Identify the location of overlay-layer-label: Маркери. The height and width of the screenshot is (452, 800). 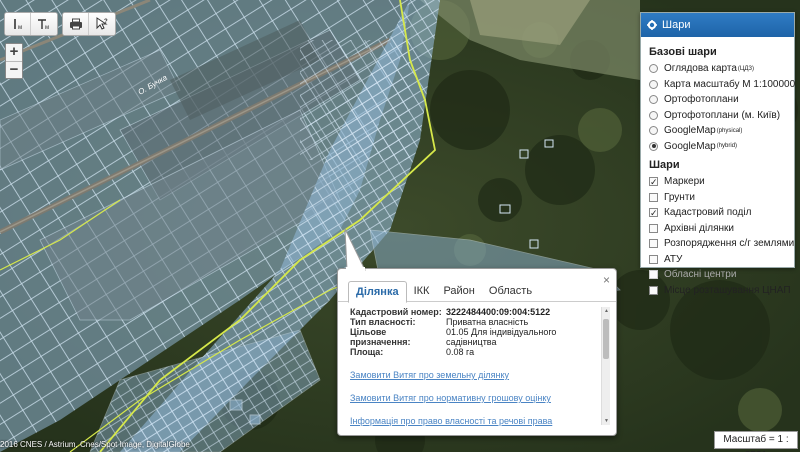
(684, 182).